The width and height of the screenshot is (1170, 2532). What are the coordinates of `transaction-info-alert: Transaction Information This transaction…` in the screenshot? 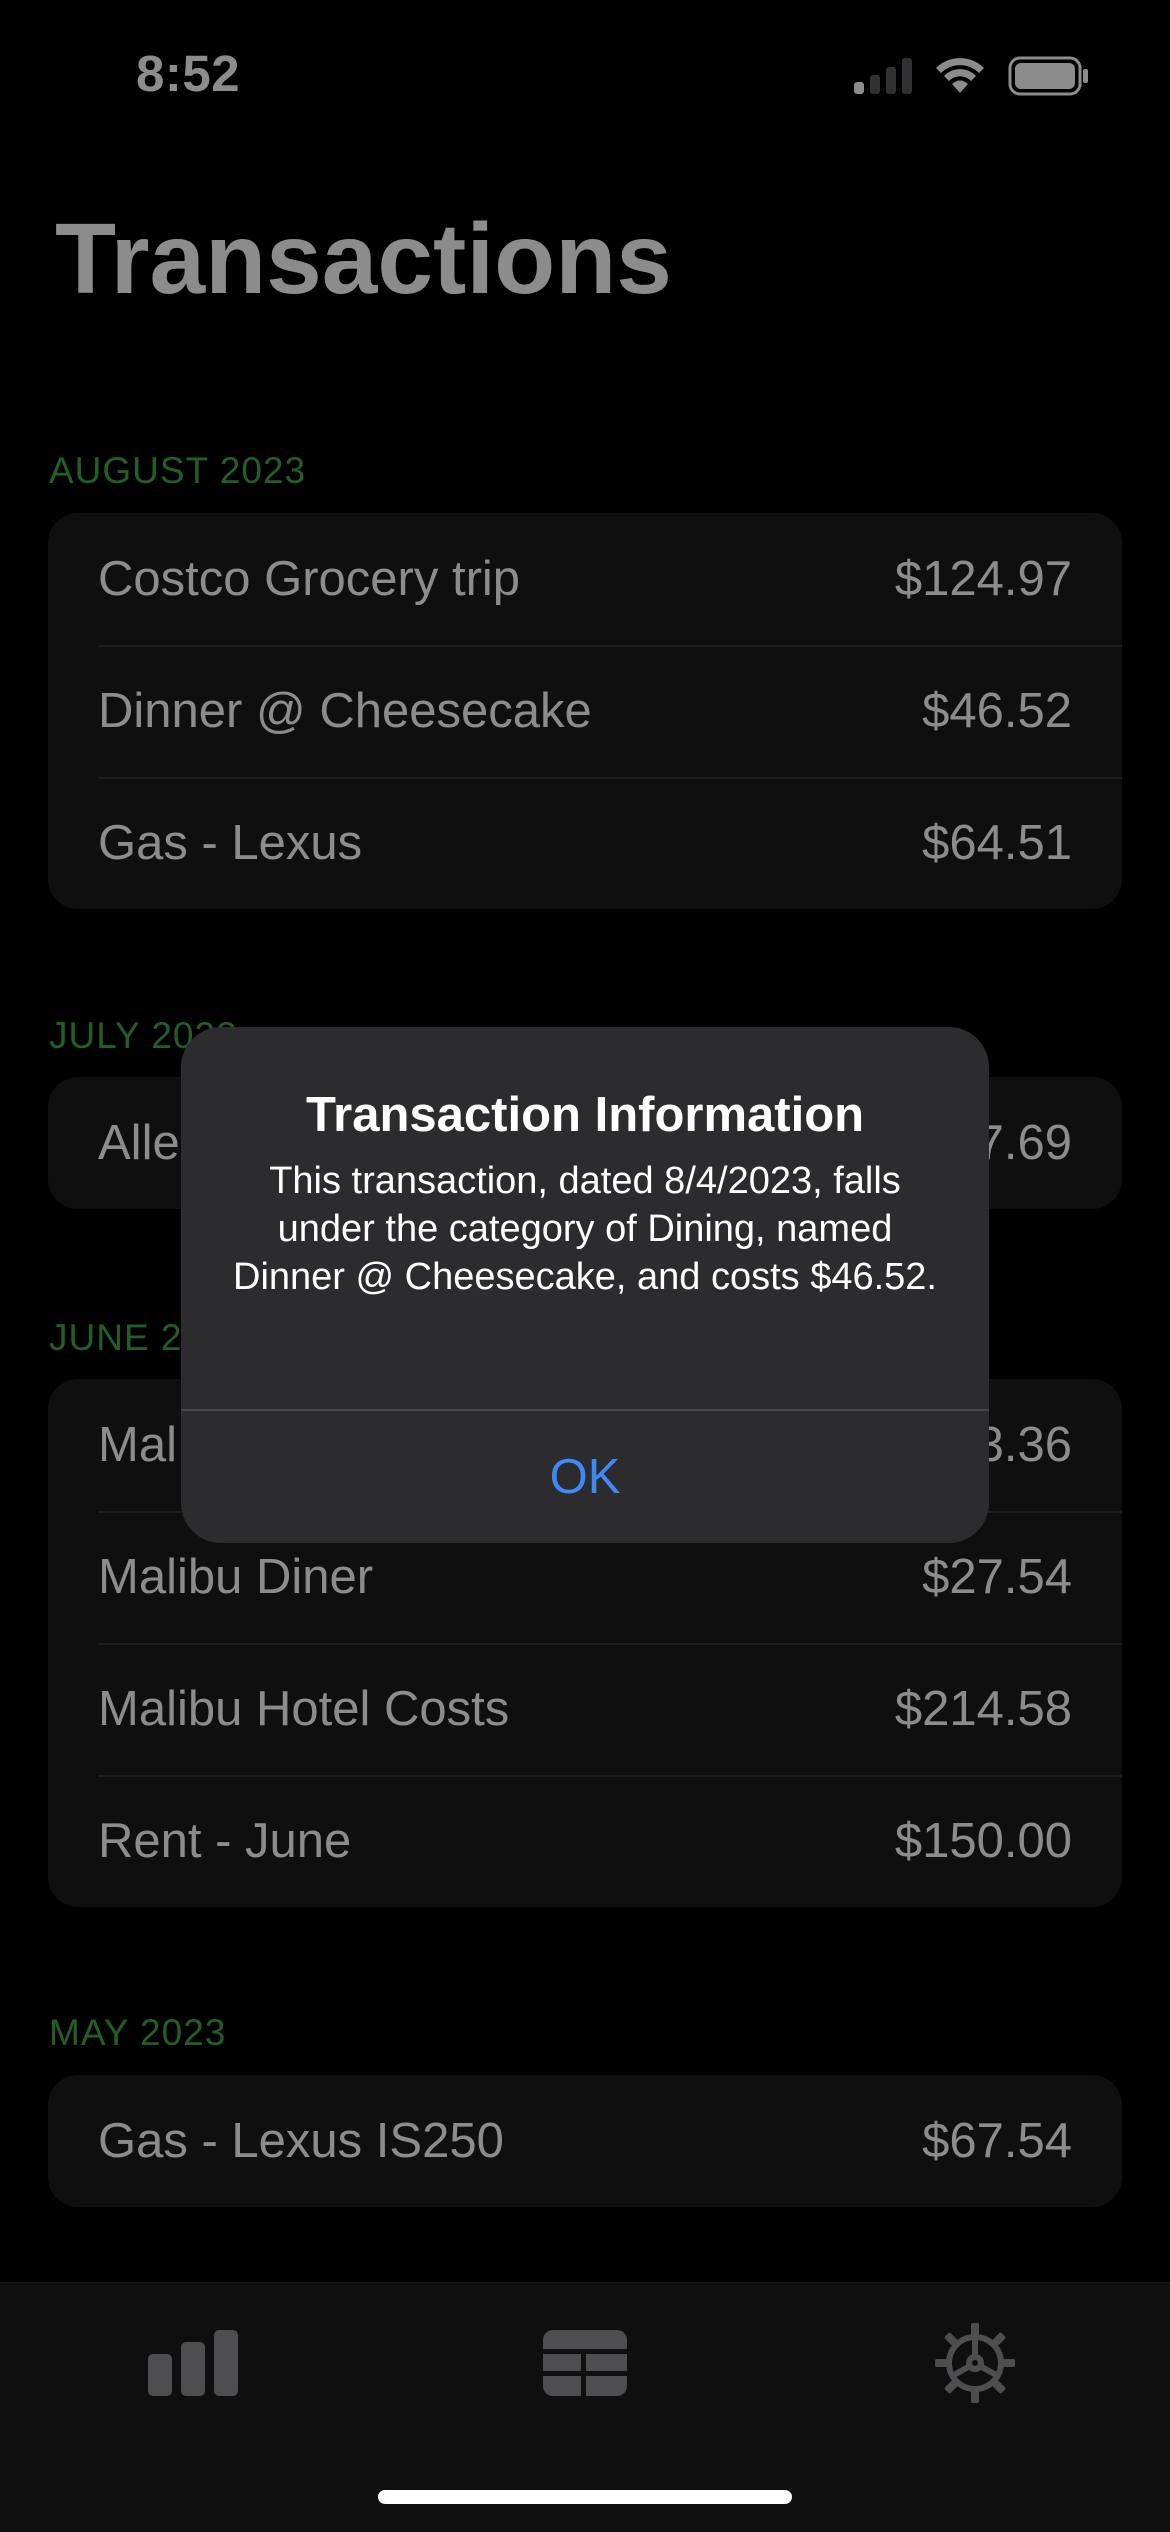 It's located at (585, 1285).